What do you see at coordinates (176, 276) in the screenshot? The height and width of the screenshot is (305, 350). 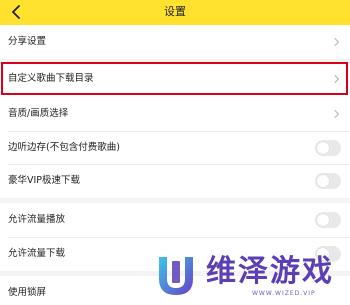 I see `watermark-logo-icon` at bounding box center [176, 276].